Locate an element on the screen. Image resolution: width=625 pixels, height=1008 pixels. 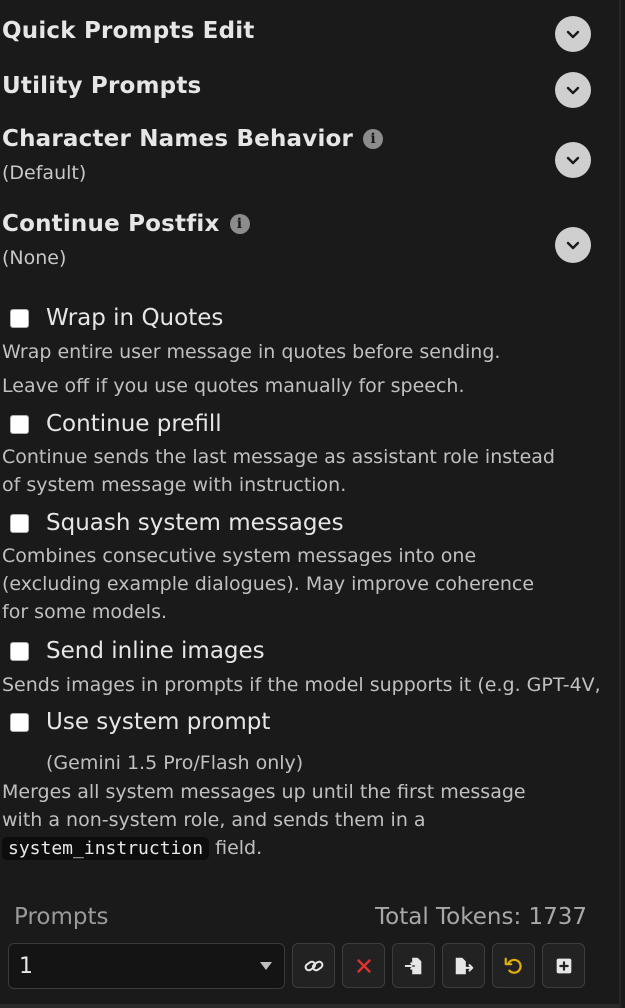
close-icon is located at coordinates (363, 965).